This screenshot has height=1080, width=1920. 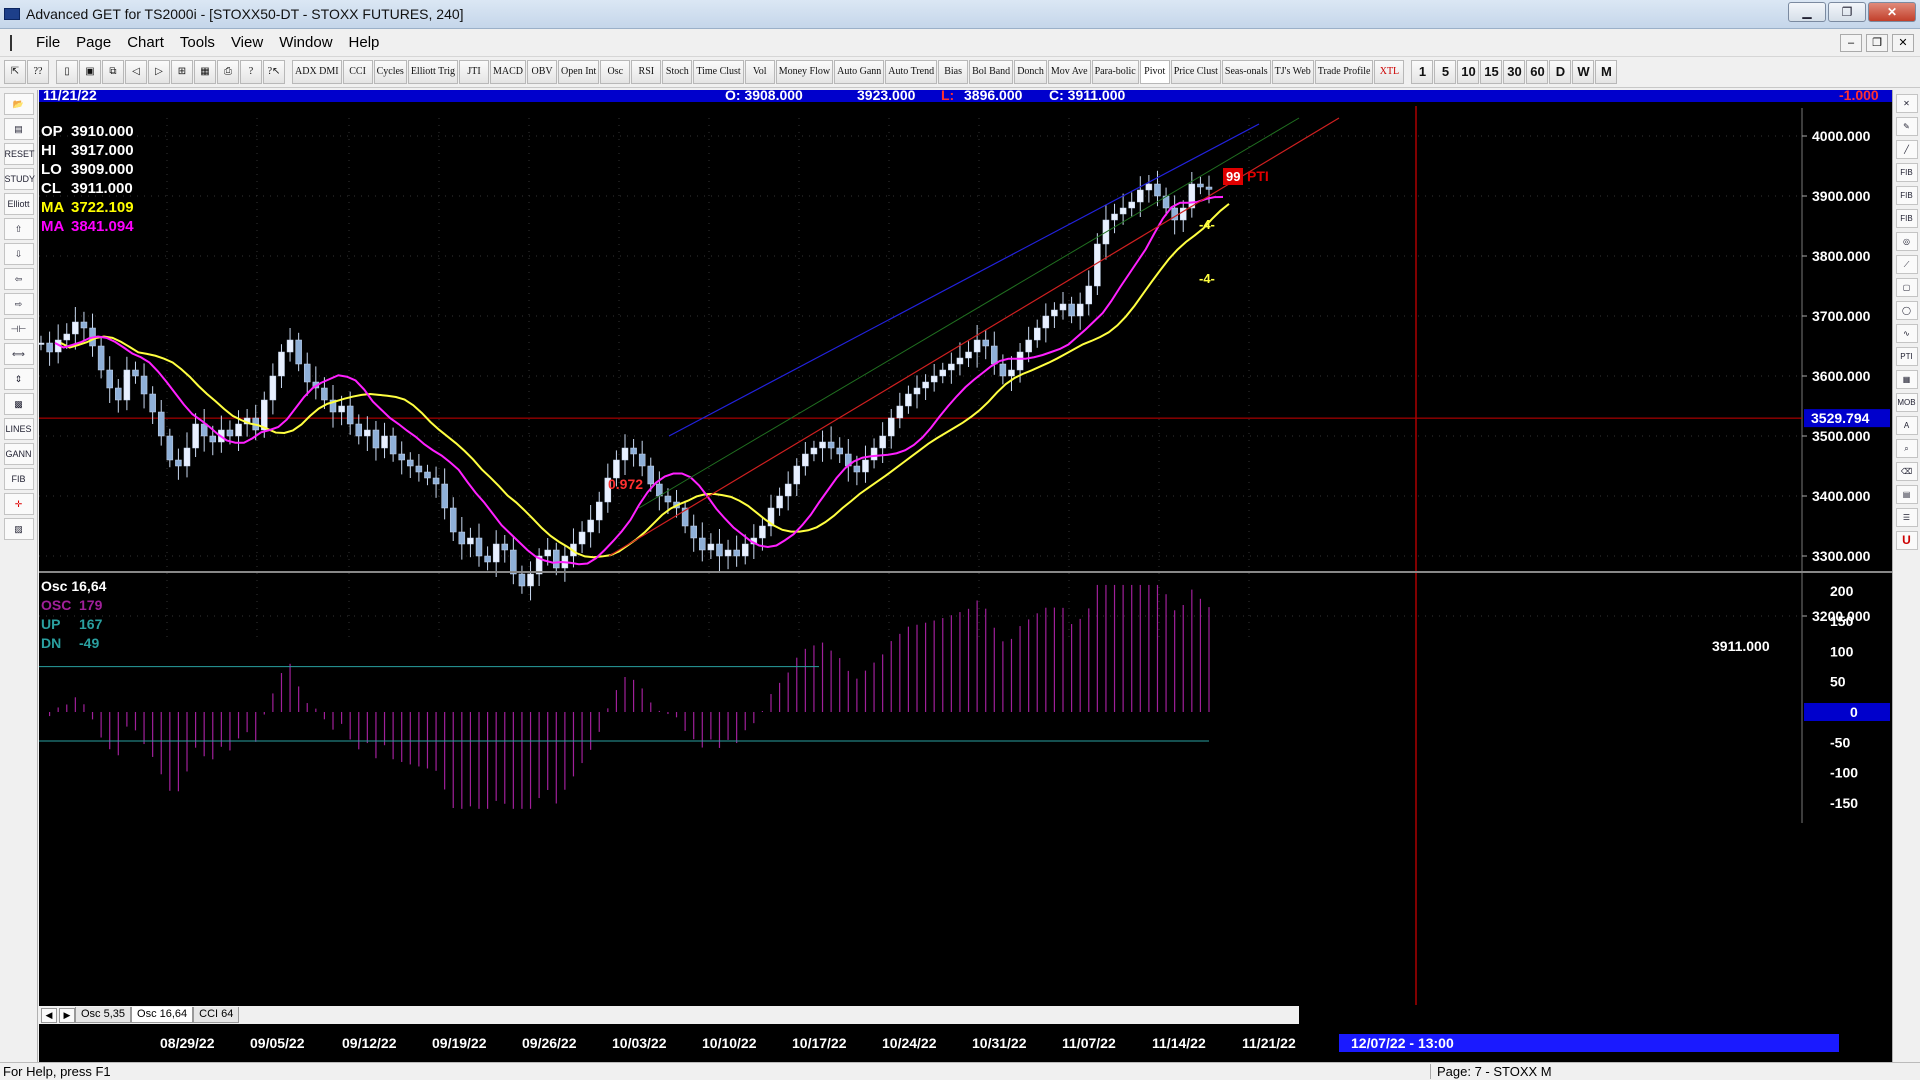 What do you see at coordinates (1906, 379) in the screenshot?
I see `grid-tool-icon: ▦` at bounding box center [1906, 379].